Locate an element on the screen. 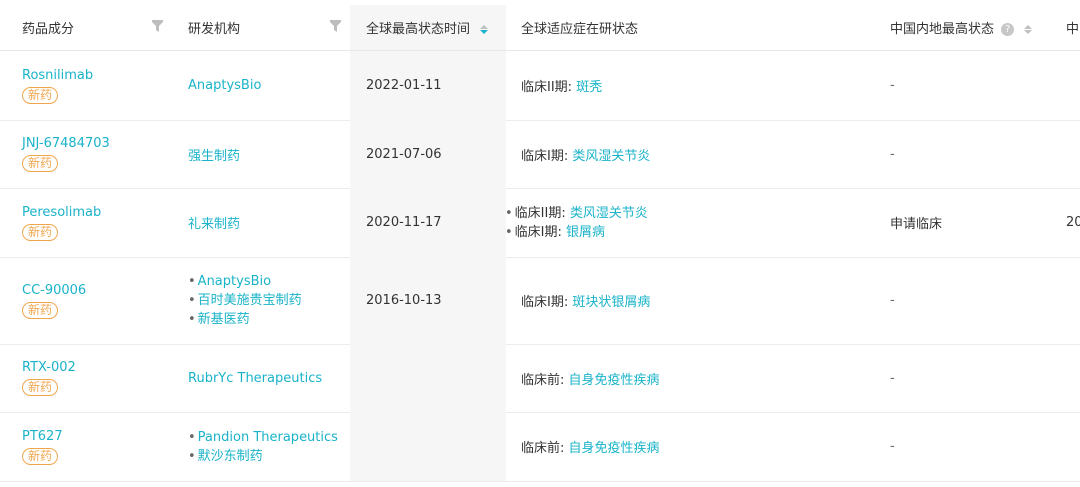  org-link: 礼来制药 is located at coordinates (268, 222).